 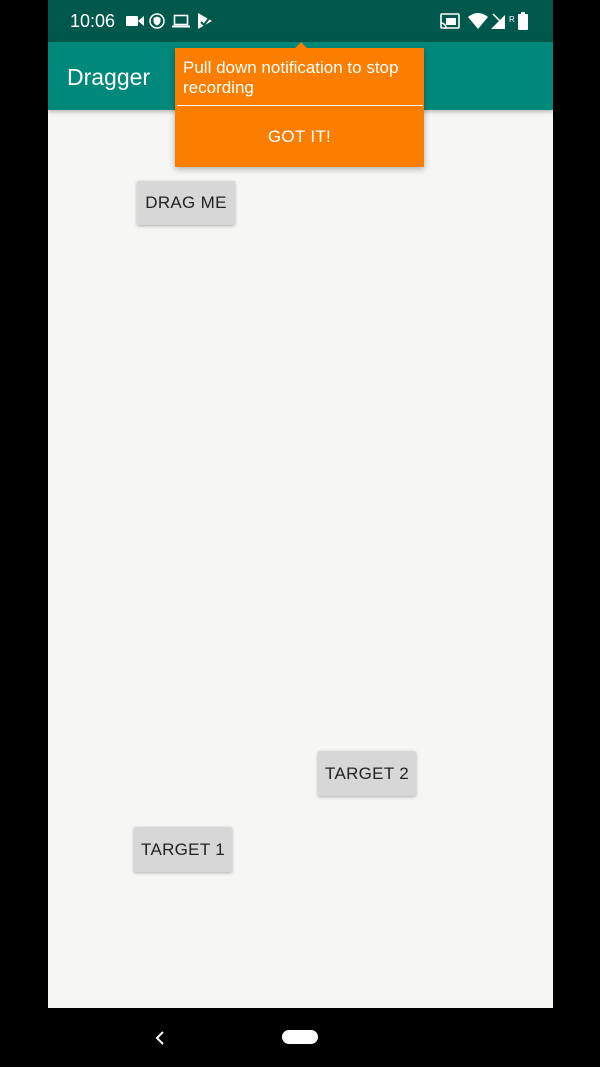 What do you see at coordinates (291, 77) in the screenshot?
I see `tooltip-message: Pull down notification to stop recording` at bounding box center [291, 77].